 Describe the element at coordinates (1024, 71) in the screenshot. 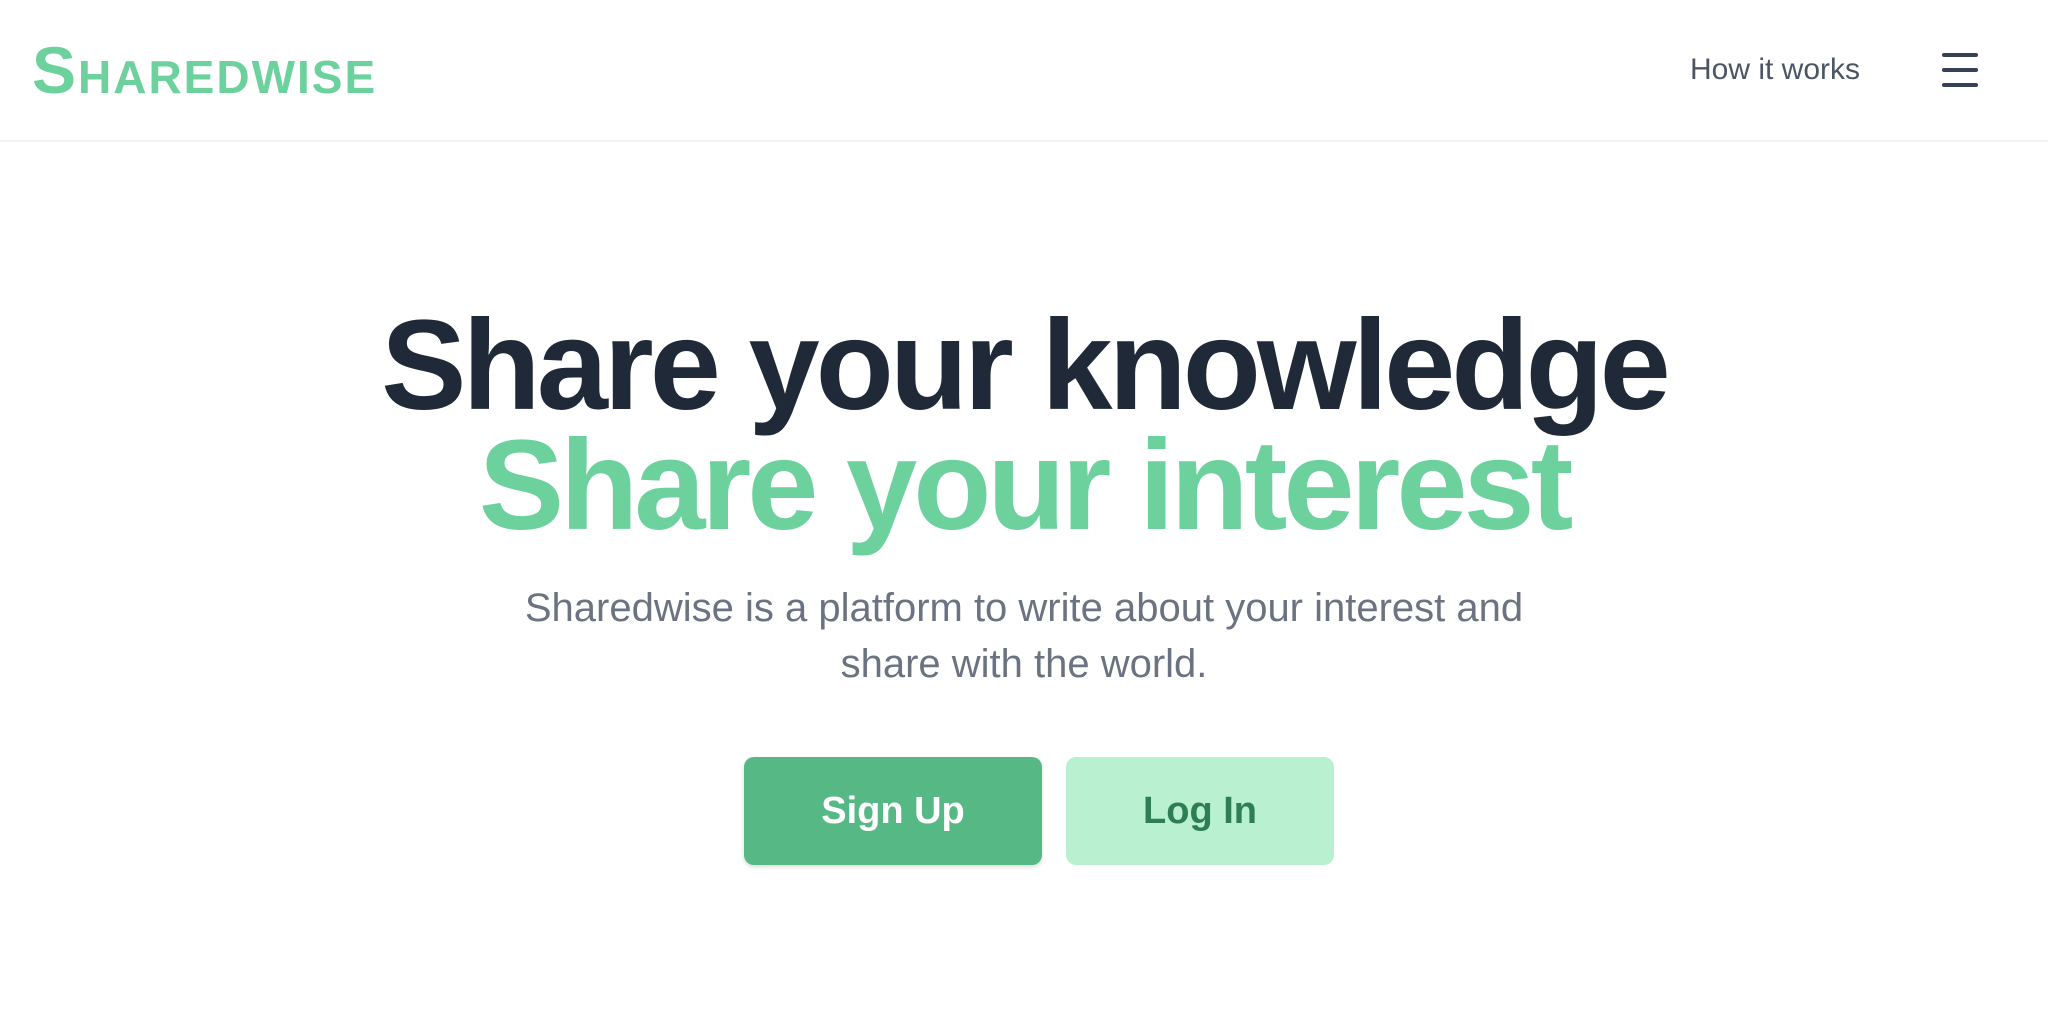

I see `top-navbar: Sharedwise How it works` at that location.